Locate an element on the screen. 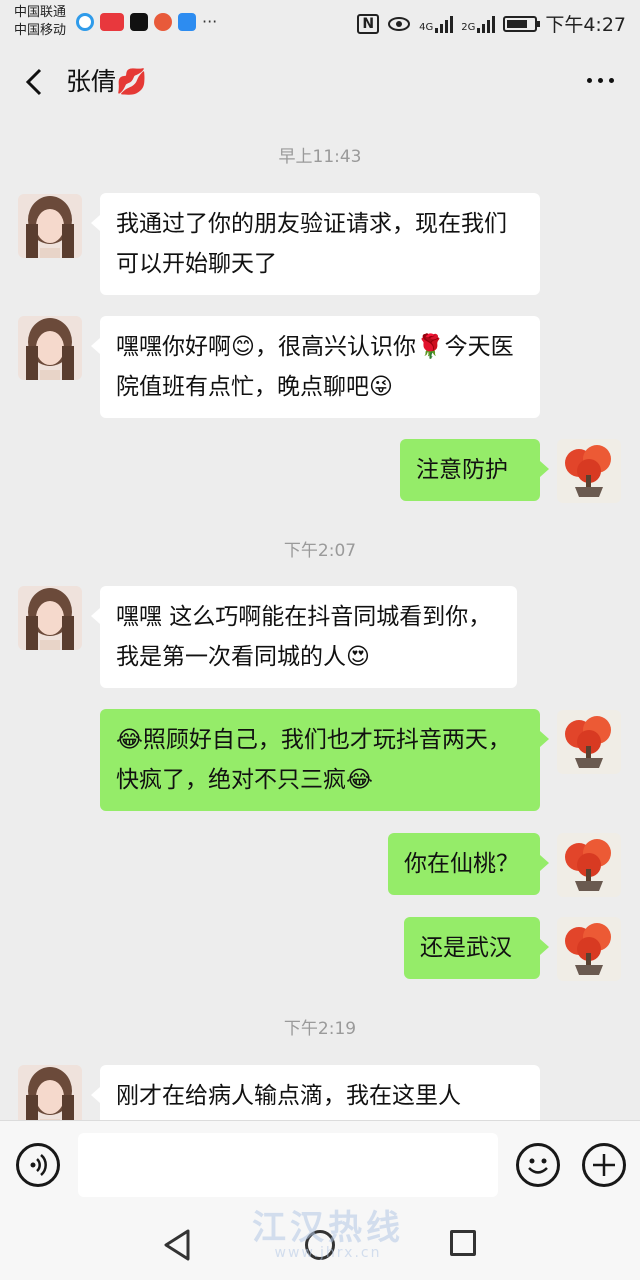 The image size is (640, 1280). status-icons: N 4G 2G 下午4:27 is located at coordinates (491, 23).